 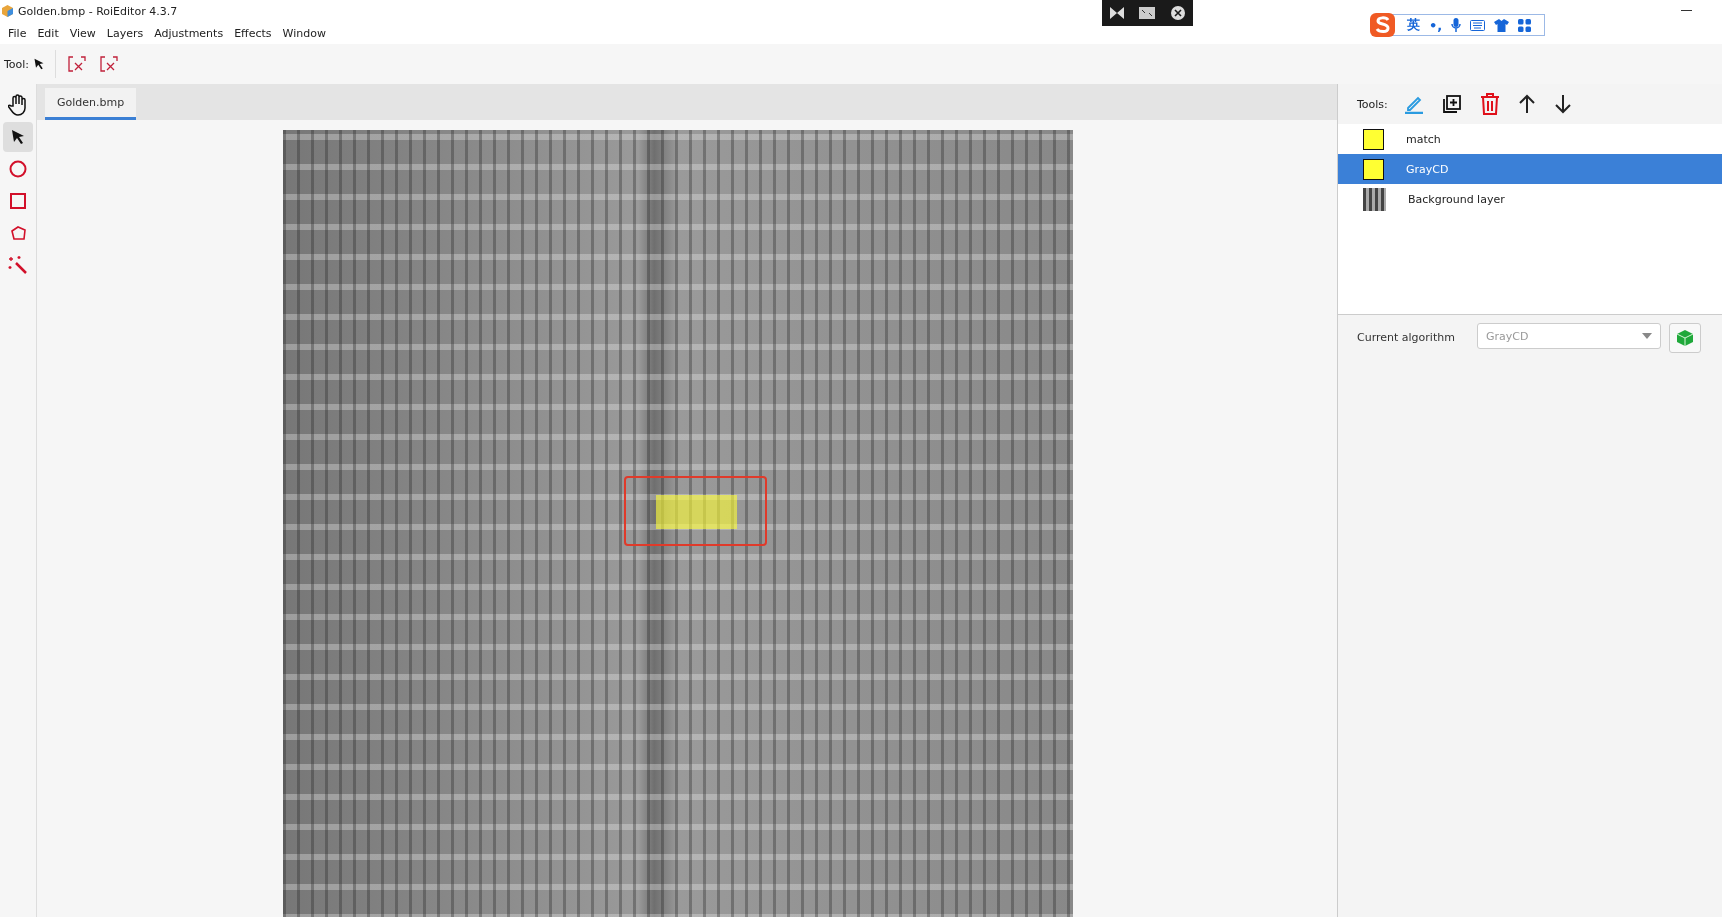 What do you see at coordinates (1530, 139) in the screenshot?
I see `layer-row: match` at bounding box center [1530, 139].